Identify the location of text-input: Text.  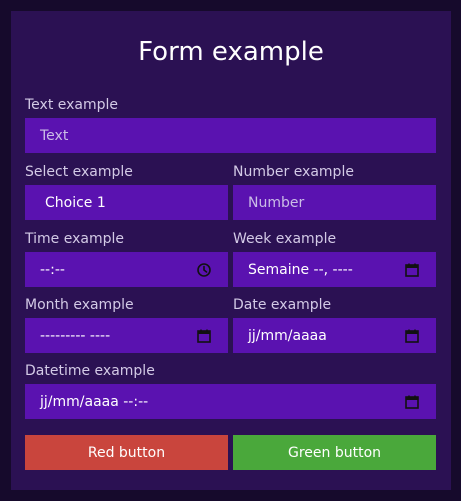
(230, 135).